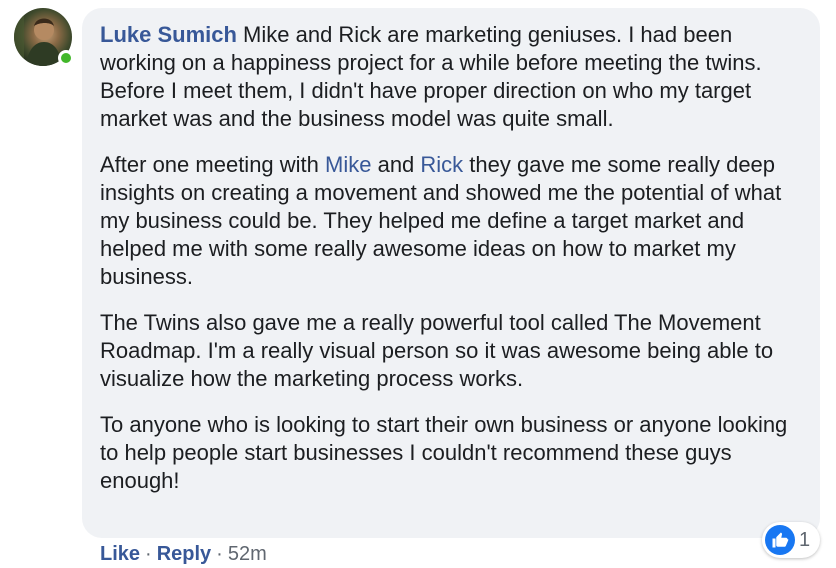 The height and width of the screenshot is (568, 836). What do you see at coordinates (805, 539) in the screenshot?
I see `reaction-count: 1` at bounding box center [805, 539].